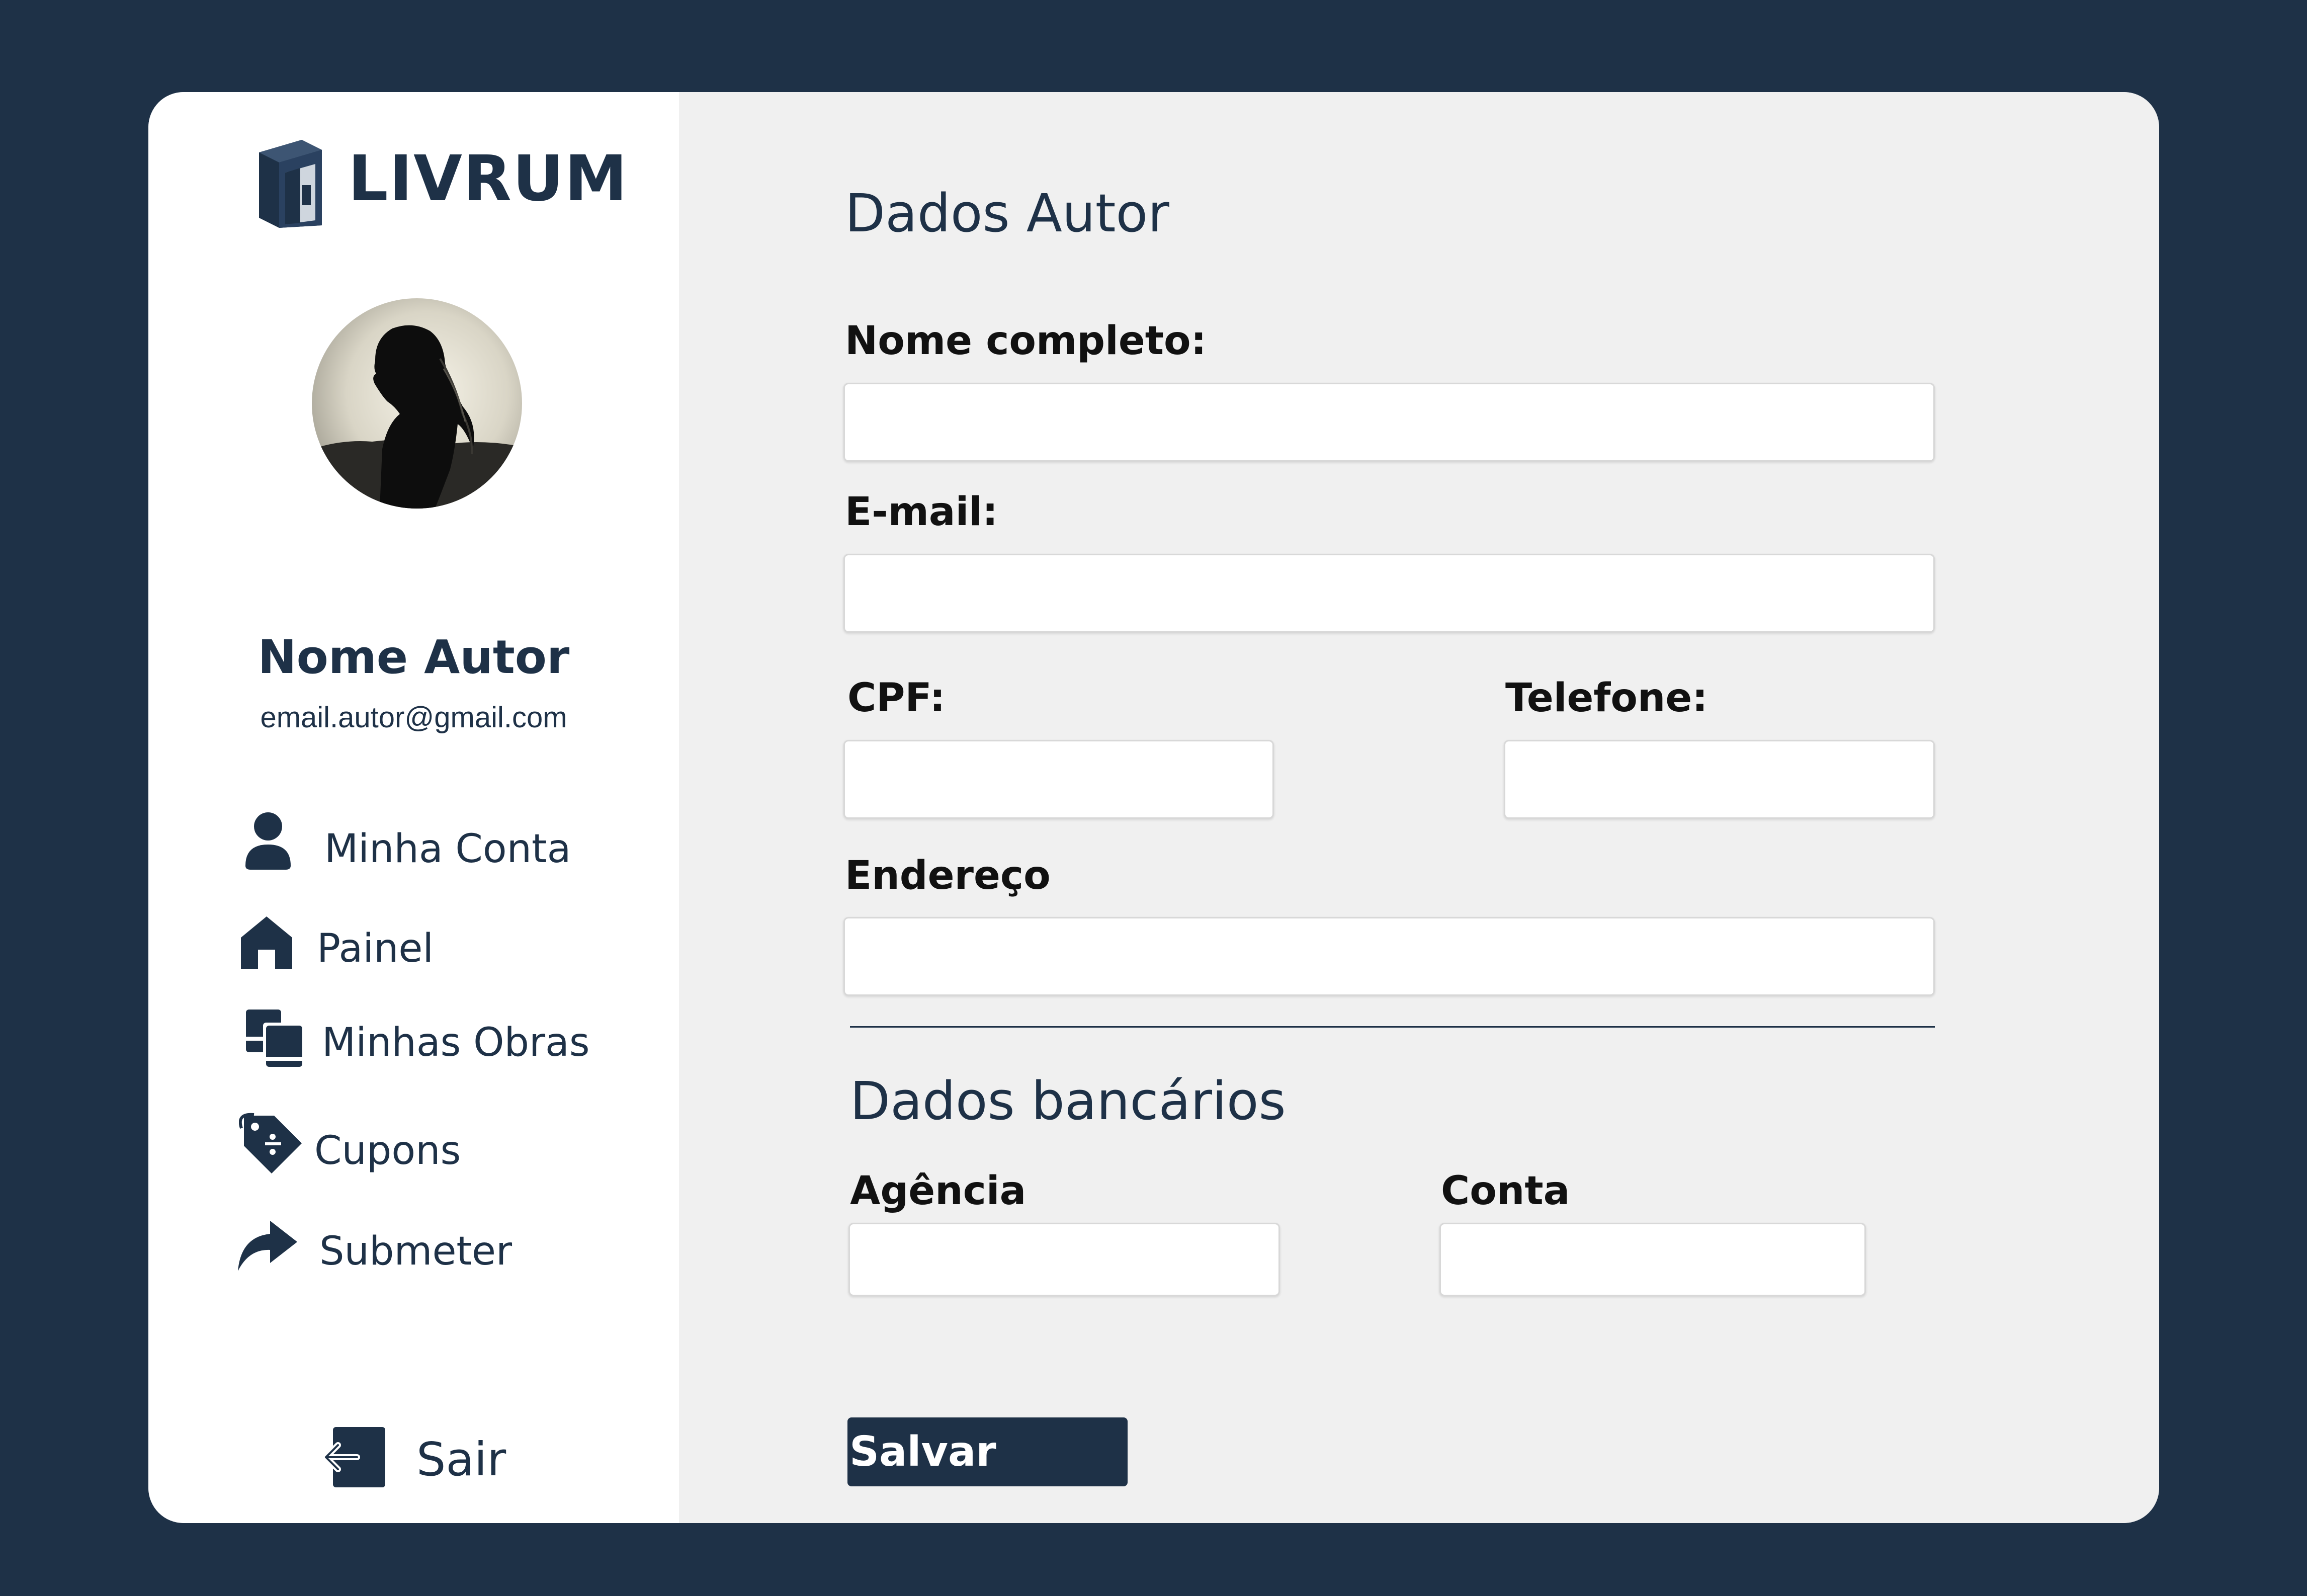 The height and width of the screenshot is (1596, 2307). Describe the element at coordinates (922, 512) in the screenshot. I see `email-label: E-mail:` at that location.